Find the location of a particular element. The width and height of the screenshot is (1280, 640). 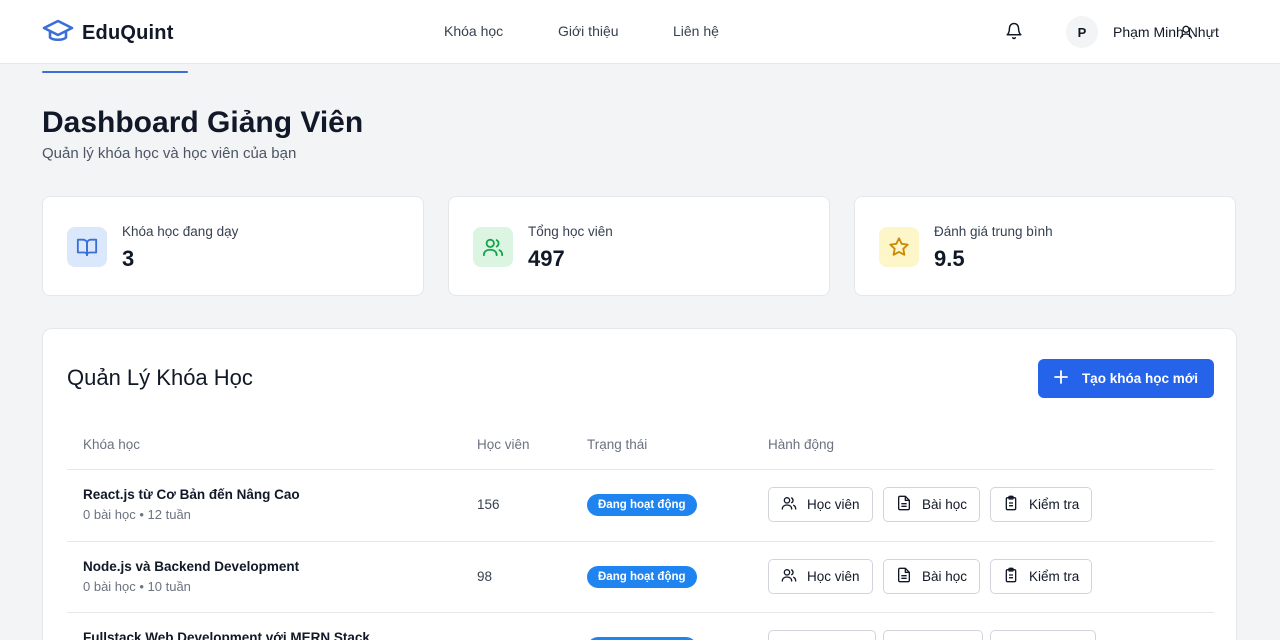

course-name: Fullstack Web Development với MERN Stack is located at coordinates (226, 635).